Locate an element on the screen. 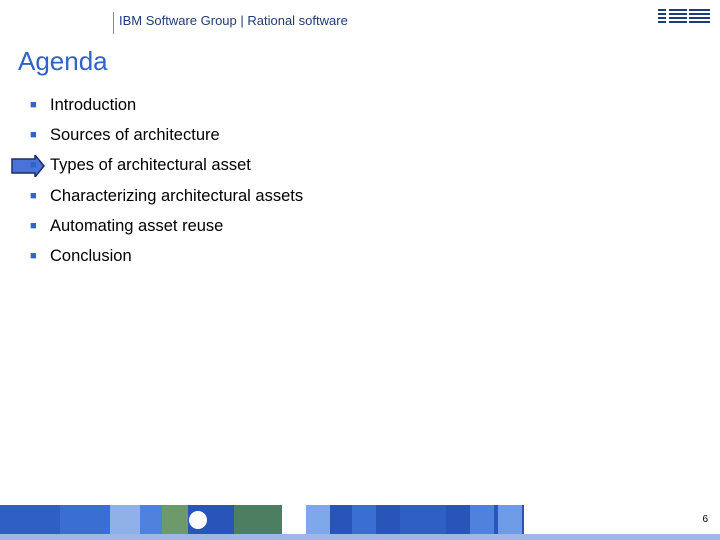 This screenshot has height=540, width=720. slide-header: IBM Software Group | Rational software is located at coordinates (360, 17).